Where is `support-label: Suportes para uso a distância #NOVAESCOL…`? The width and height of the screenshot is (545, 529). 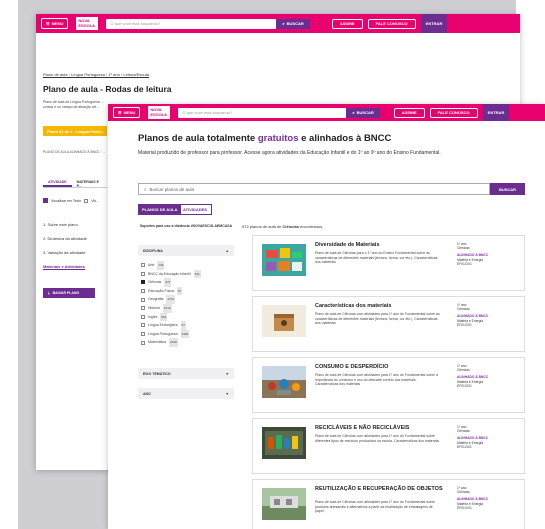 support-label: Suportes para uso a distância #NOVAESCOL… is located at coordinates (186, 226).